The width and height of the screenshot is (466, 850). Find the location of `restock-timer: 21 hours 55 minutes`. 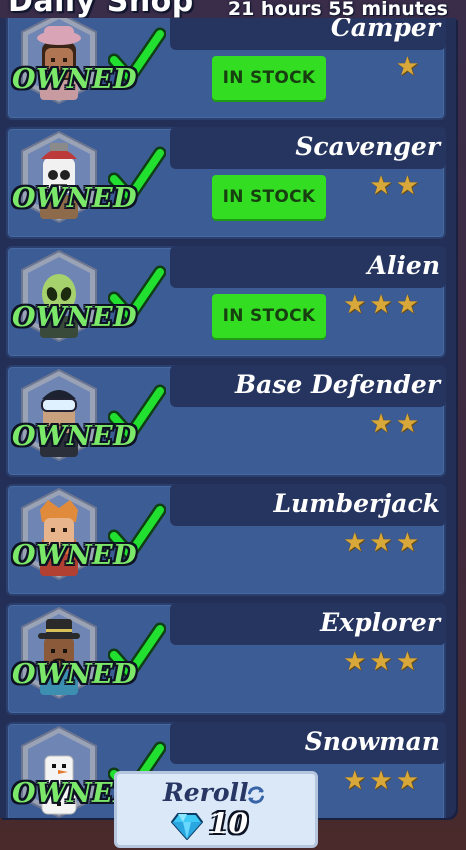

restock-timer: 21 hours 55 minutes is located at coordinates (337, 10).